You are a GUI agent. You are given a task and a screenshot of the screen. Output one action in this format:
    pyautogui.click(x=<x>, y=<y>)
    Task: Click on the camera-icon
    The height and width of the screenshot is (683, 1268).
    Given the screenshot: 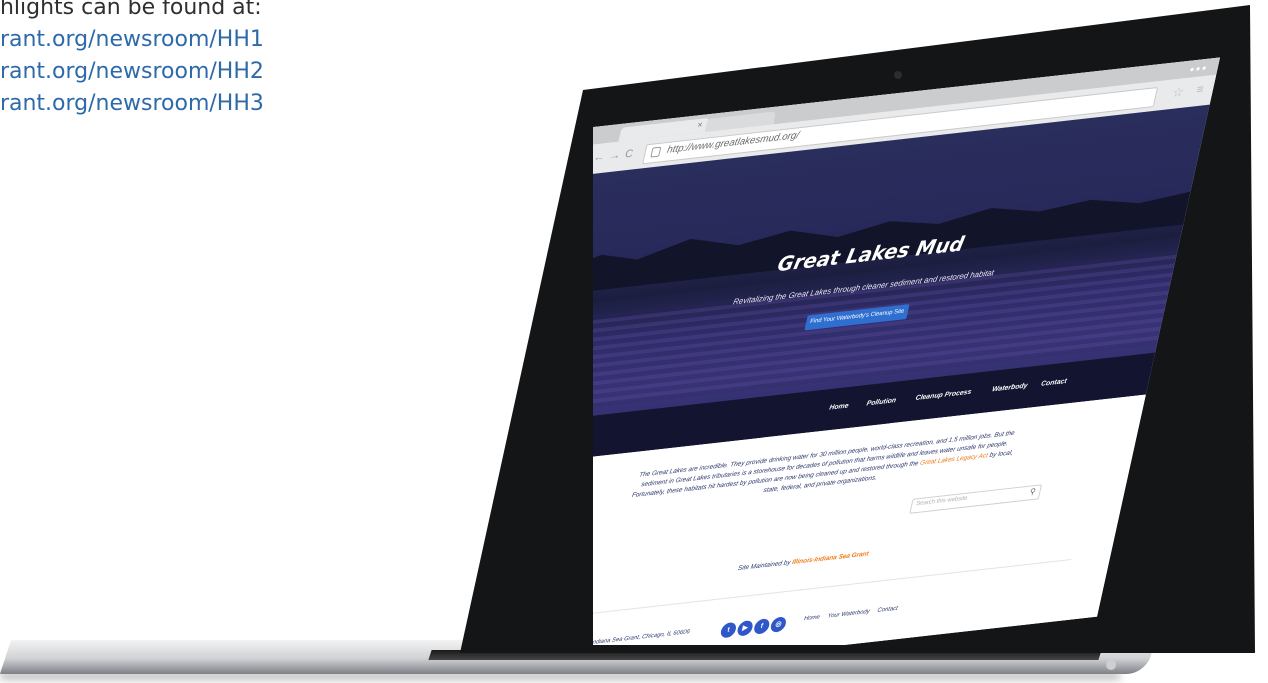 What is the action you would take?
    pyautogui.click(x=898, y=75)
    